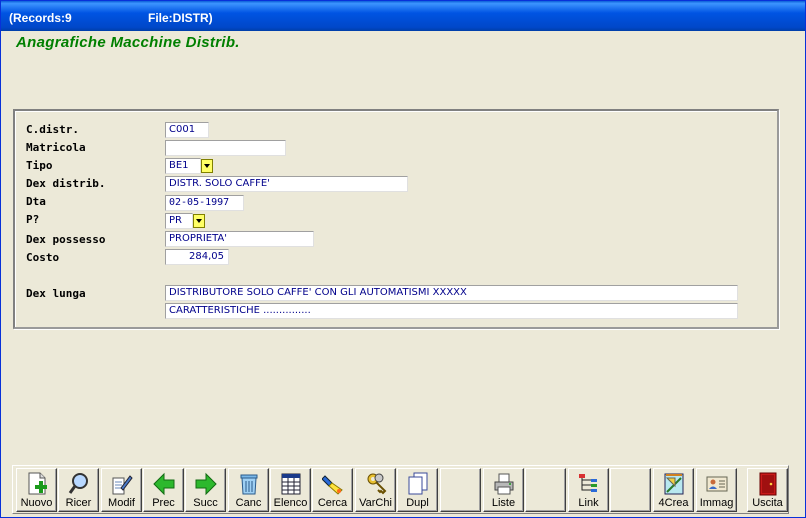 The height and width of the screenshot is (518, 806). Describe the element at coordinates (717, 484) in the screenshot. I see `id-card-icon` at that location.